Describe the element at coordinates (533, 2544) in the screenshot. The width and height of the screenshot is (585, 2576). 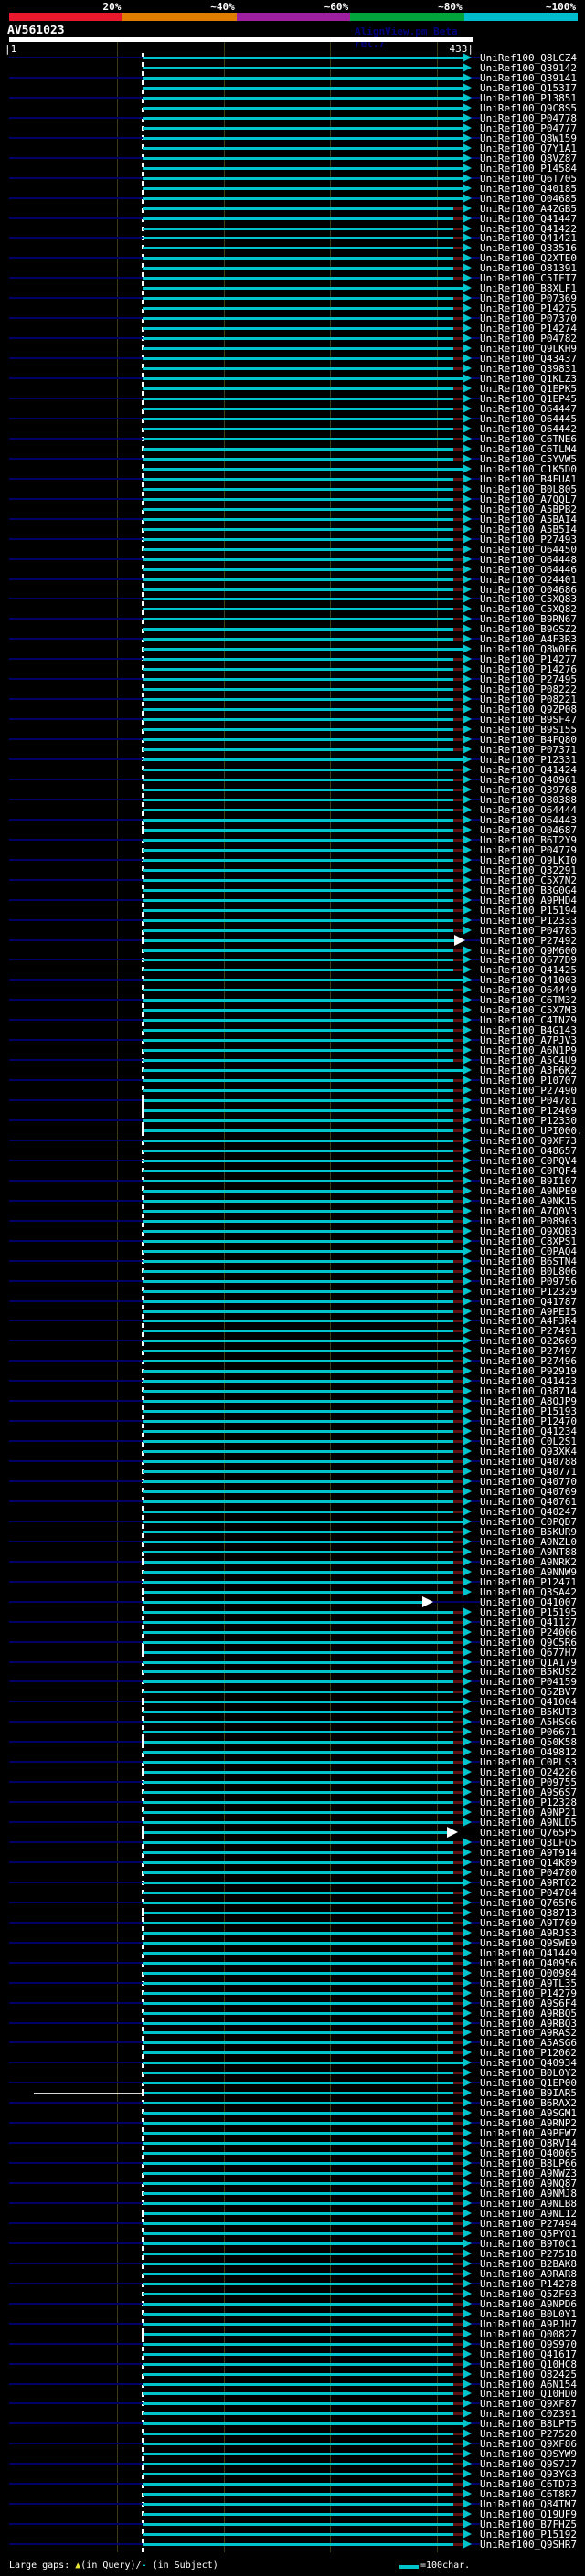
I see `hit-label: UniRef100_Q9SHR7` at that location.